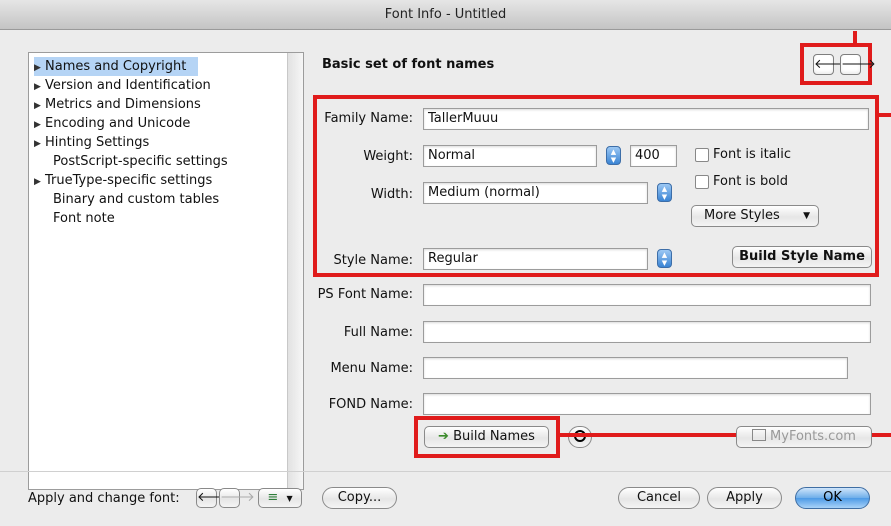 The image size is (891, 526). What do you see at coordinates (126, 199) in the screenshot?
I see `outline-item-binary-tables: Binary and custom tables` at bounding box center [126, 199].